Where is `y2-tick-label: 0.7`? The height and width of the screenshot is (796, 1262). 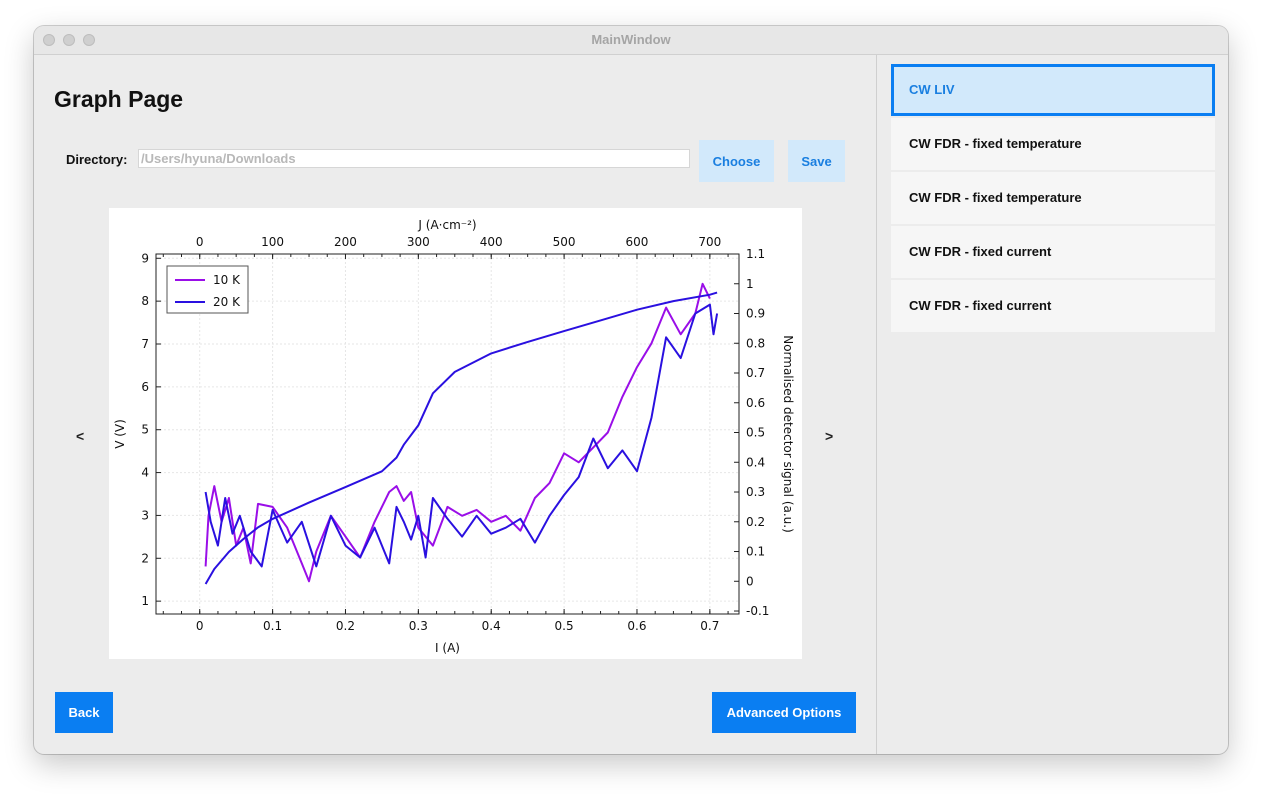
y2-tick-label: 0.7 is located at coordinates (755, 373).